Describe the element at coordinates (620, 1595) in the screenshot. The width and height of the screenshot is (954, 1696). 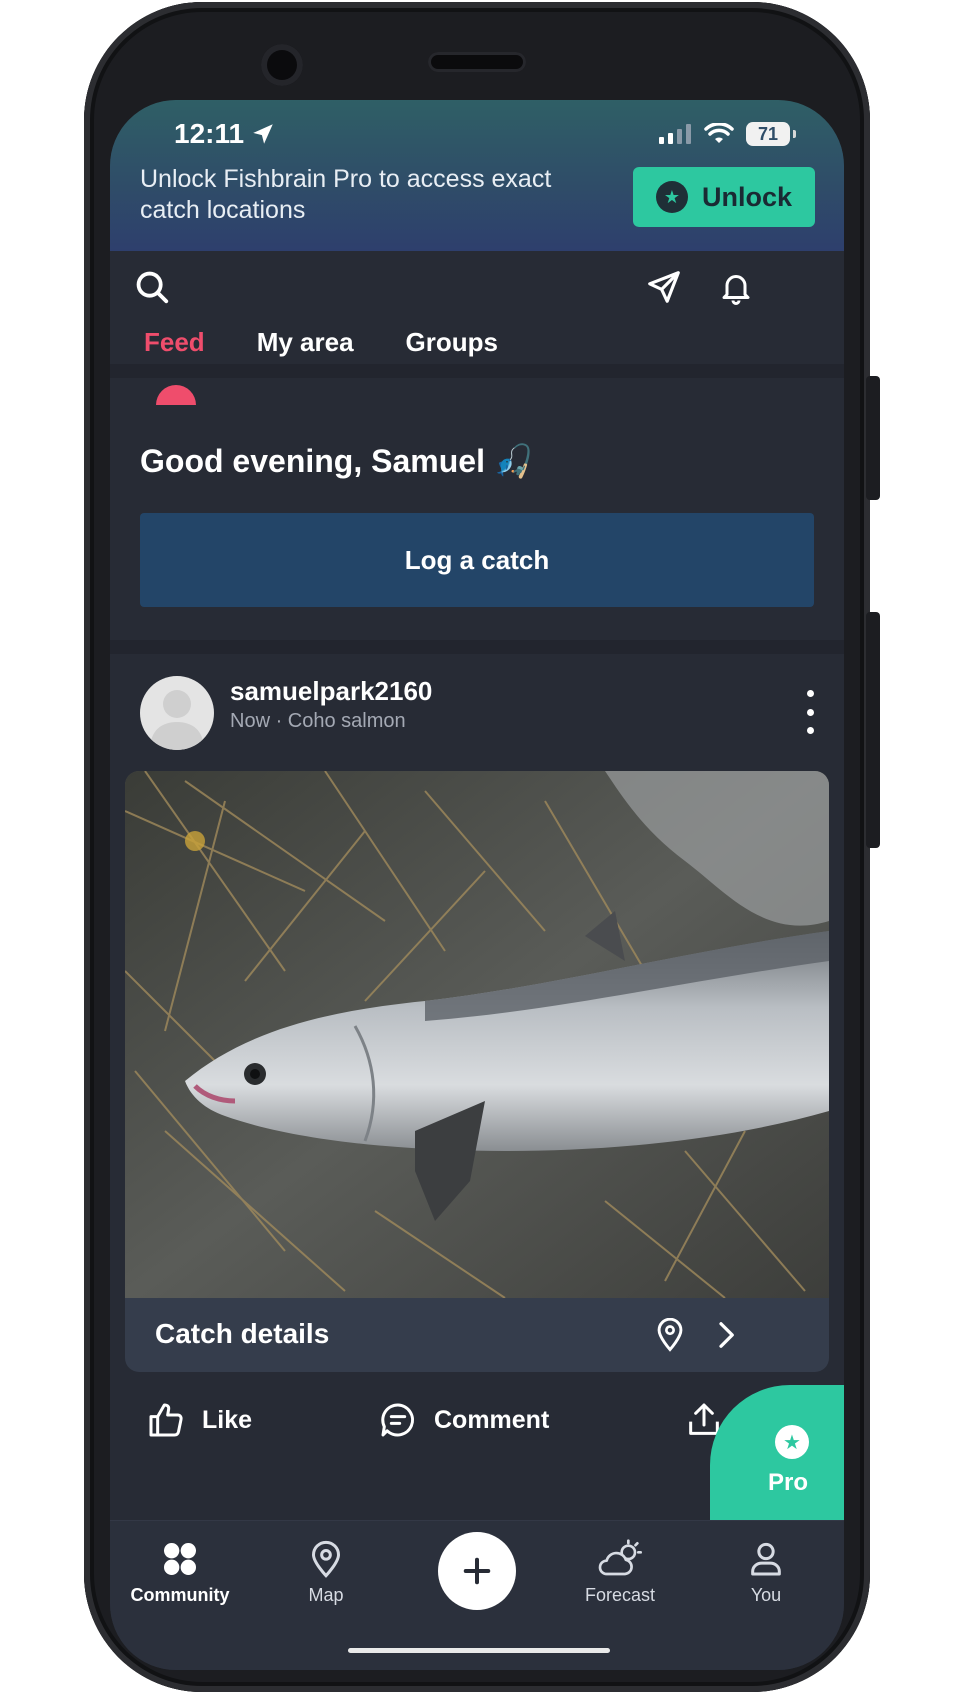
I see `nav-forecast-label: Forecast` at that location.